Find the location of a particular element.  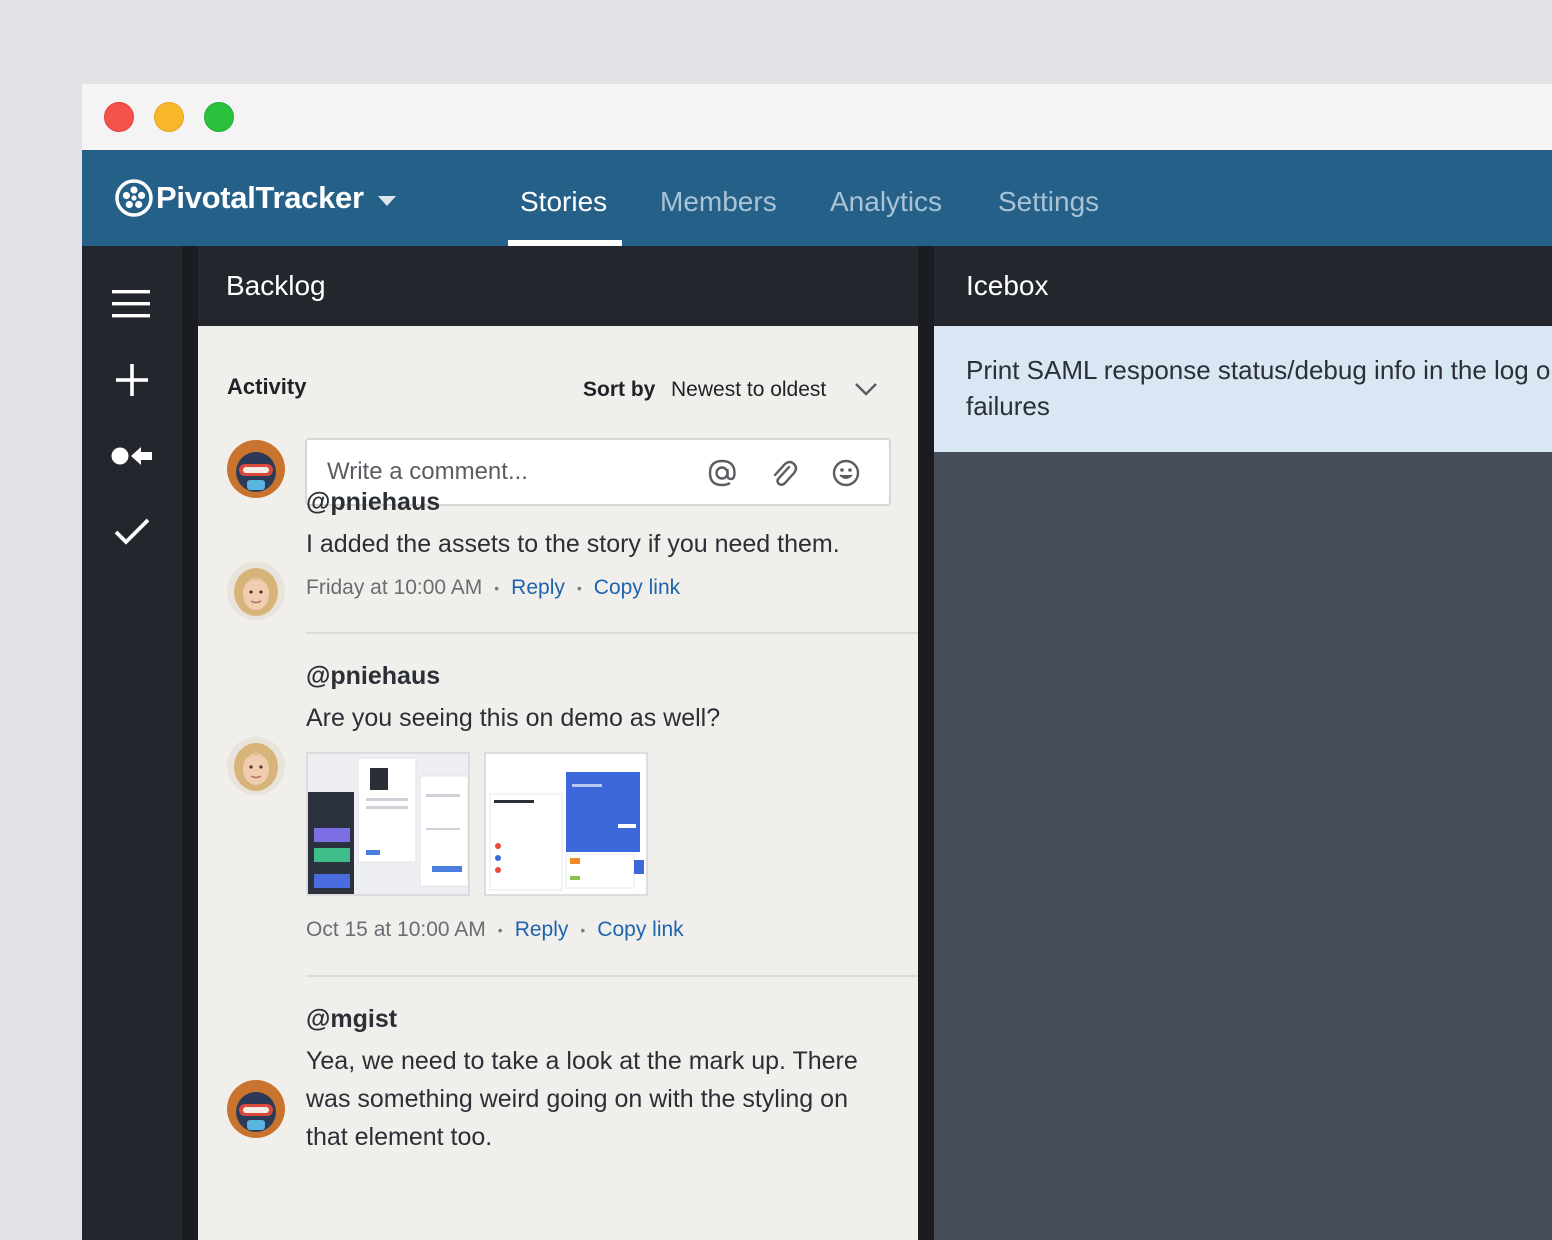

tab-settings: Settings is located at coordinates (1048, 198).